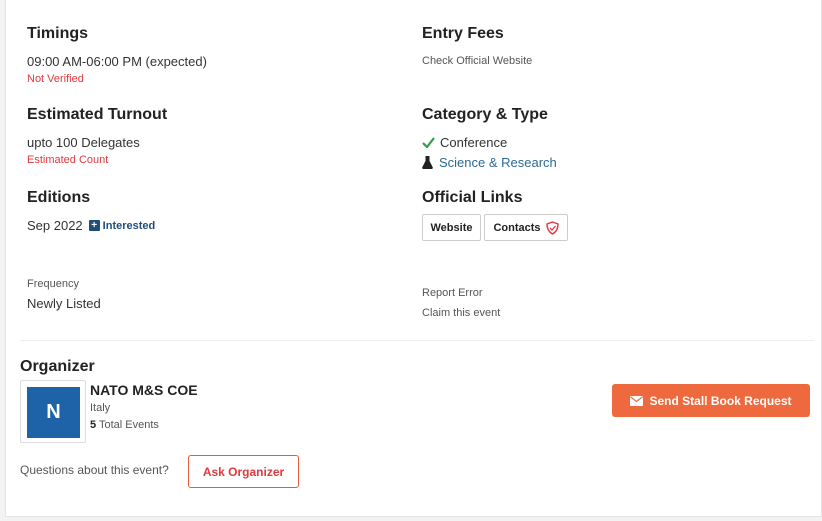 This screenshot has width=822, height=521. I want to click on timings-value: 09:00 AM-06:00 PM (expected), so click(117, 61).